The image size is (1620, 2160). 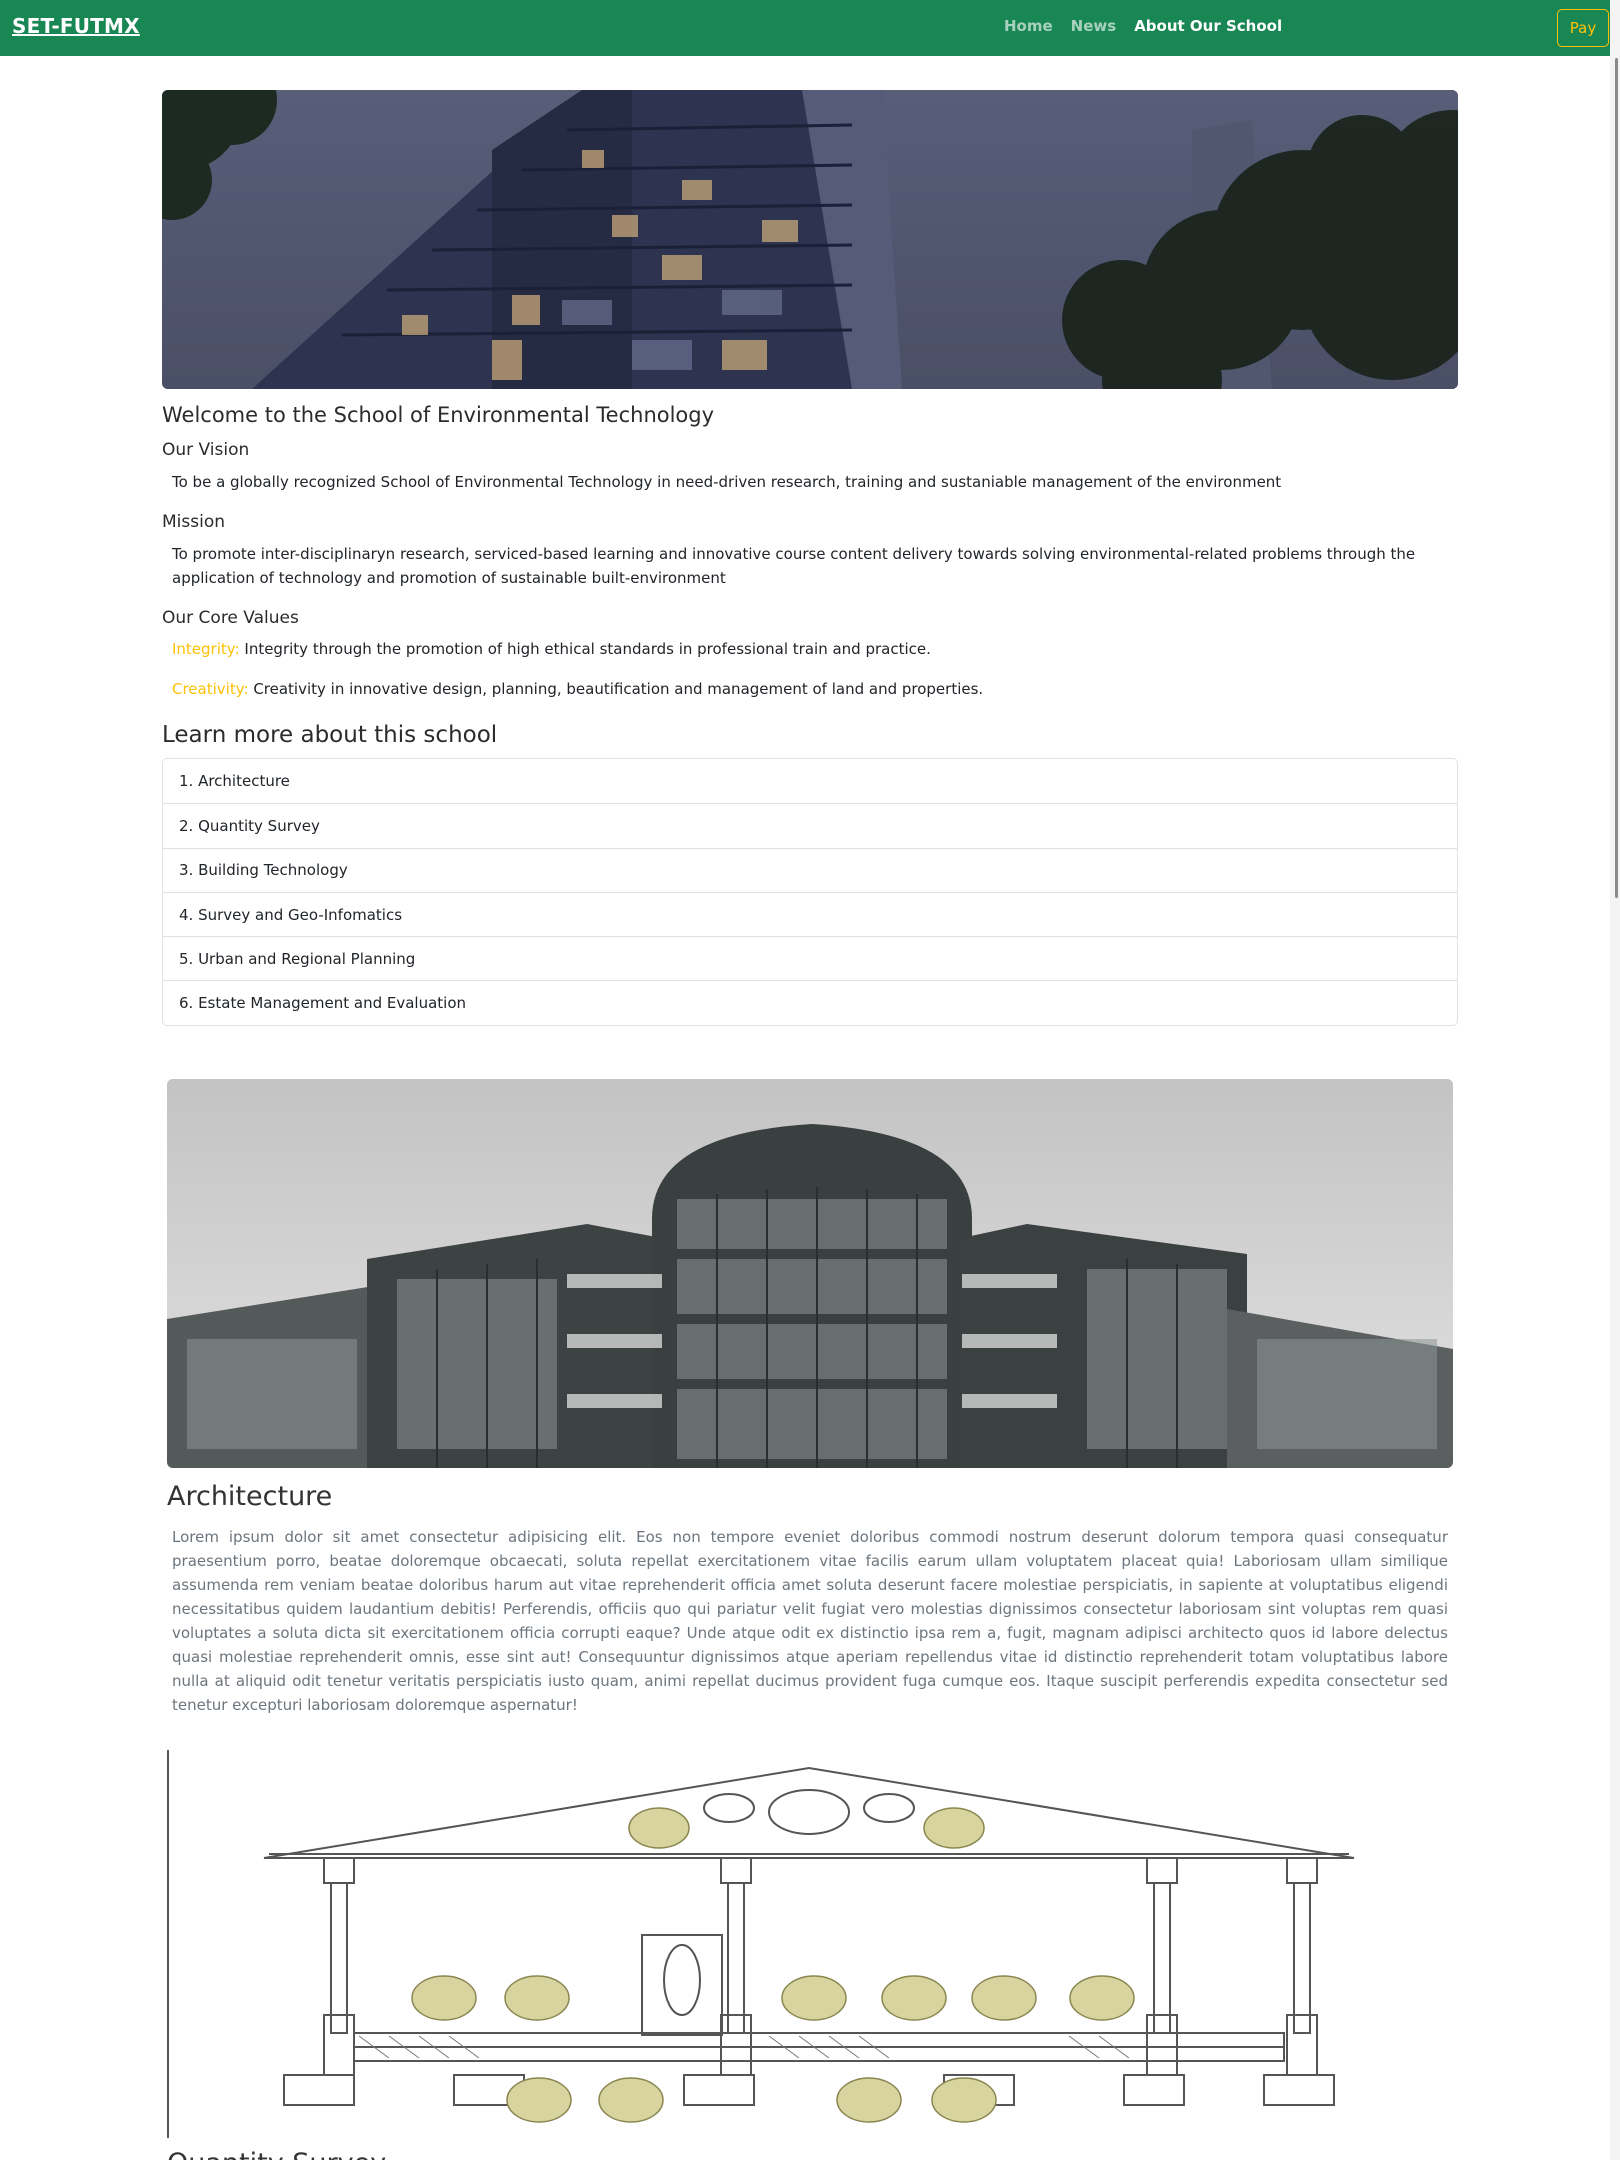 I want to click on learn-more-heading: Learn more about this school, so click(x=330, y=735).